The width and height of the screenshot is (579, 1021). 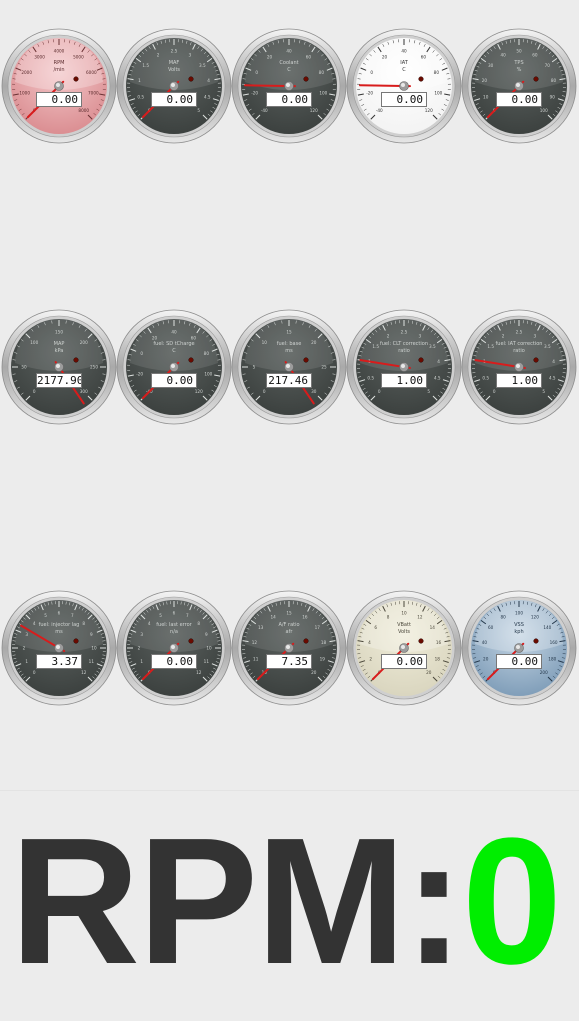 What do you see at coordinates (289, 344) in the screenshot?
I see `gauge-title: fuel: base` at bounding box center [289, 344].